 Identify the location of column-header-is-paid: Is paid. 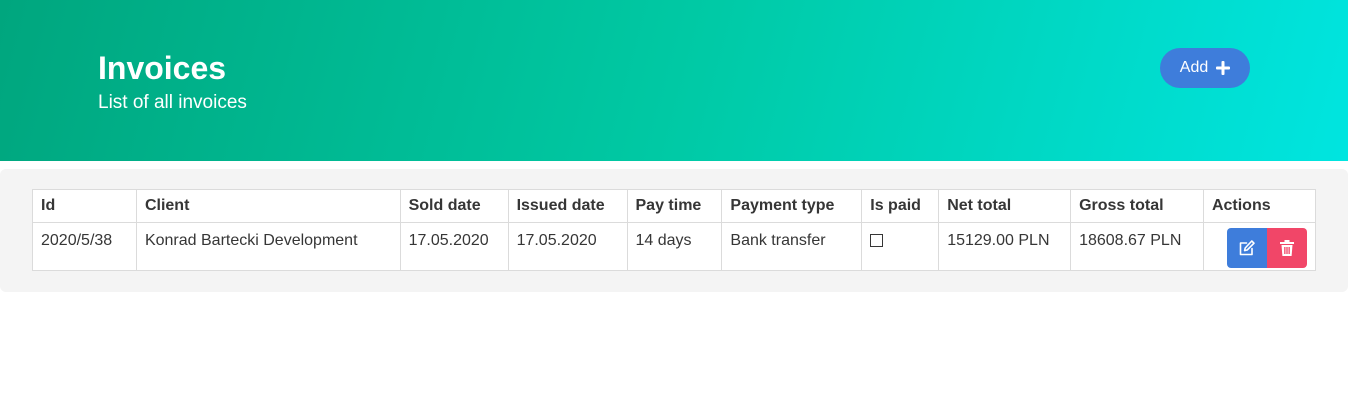
(900, 206).